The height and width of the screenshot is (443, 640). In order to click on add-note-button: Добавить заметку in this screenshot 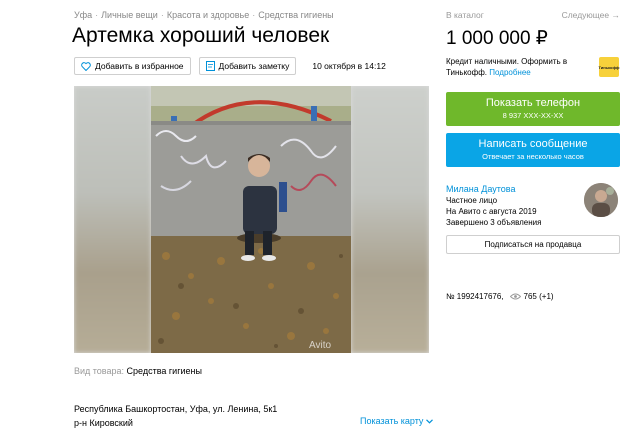, I will do `click(247, 66)`.